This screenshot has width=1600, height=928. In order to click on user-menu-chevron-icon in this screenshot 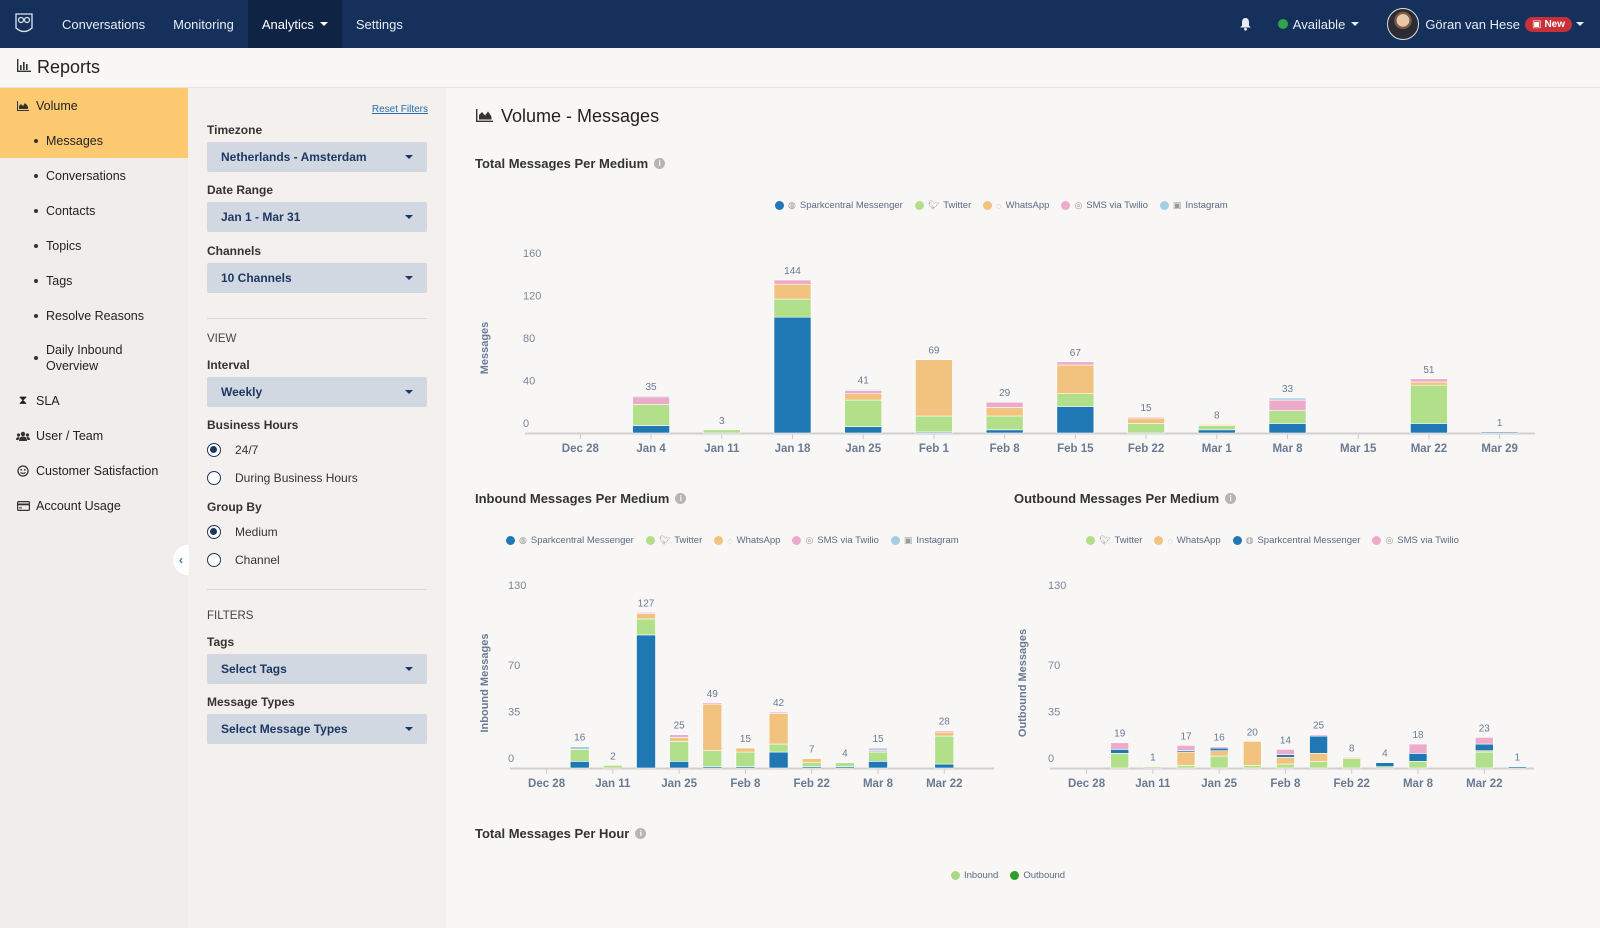, I will do `click(1580, 24)`.